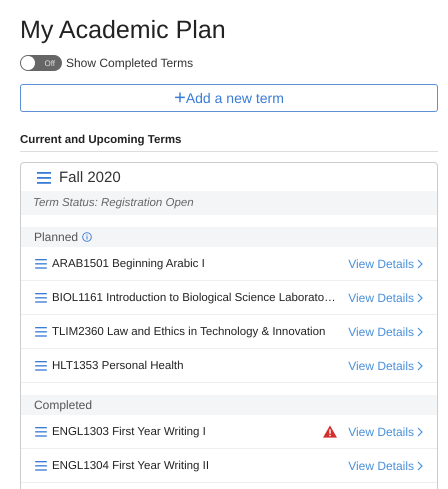 The image size is (448, 489). I want to click on course-name: ENGL1303 First Year Writing I, so click(129, 432).